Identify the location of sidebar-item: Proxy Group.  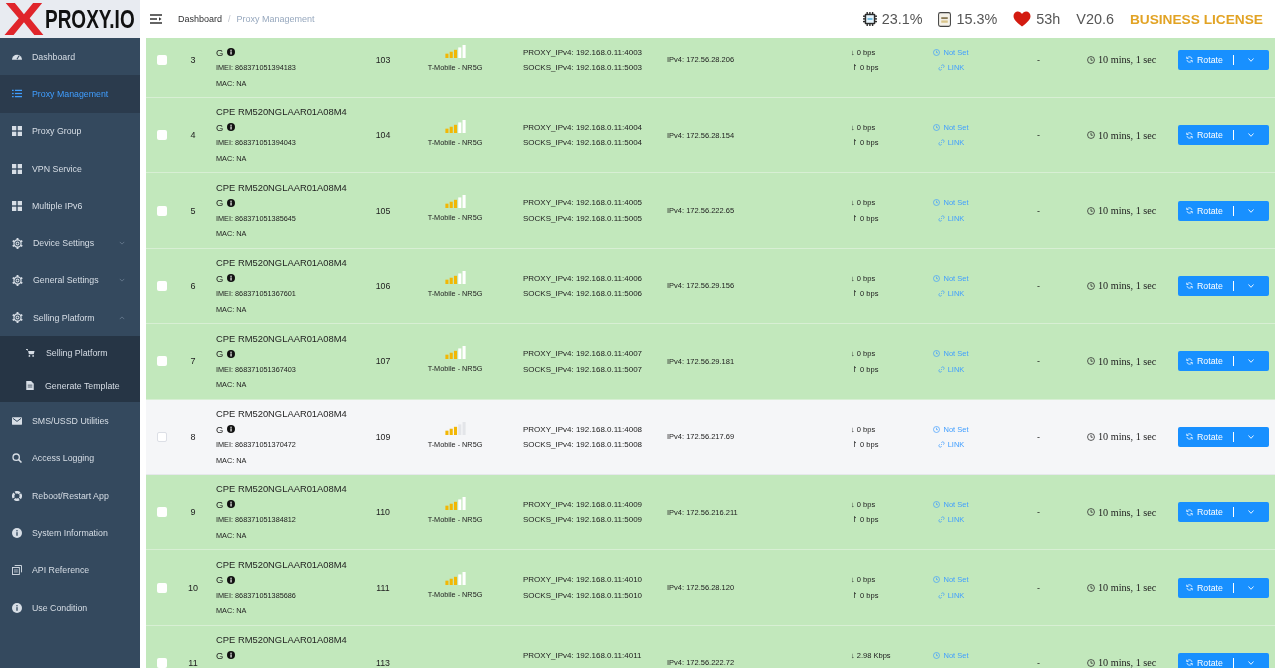
(70, 131).